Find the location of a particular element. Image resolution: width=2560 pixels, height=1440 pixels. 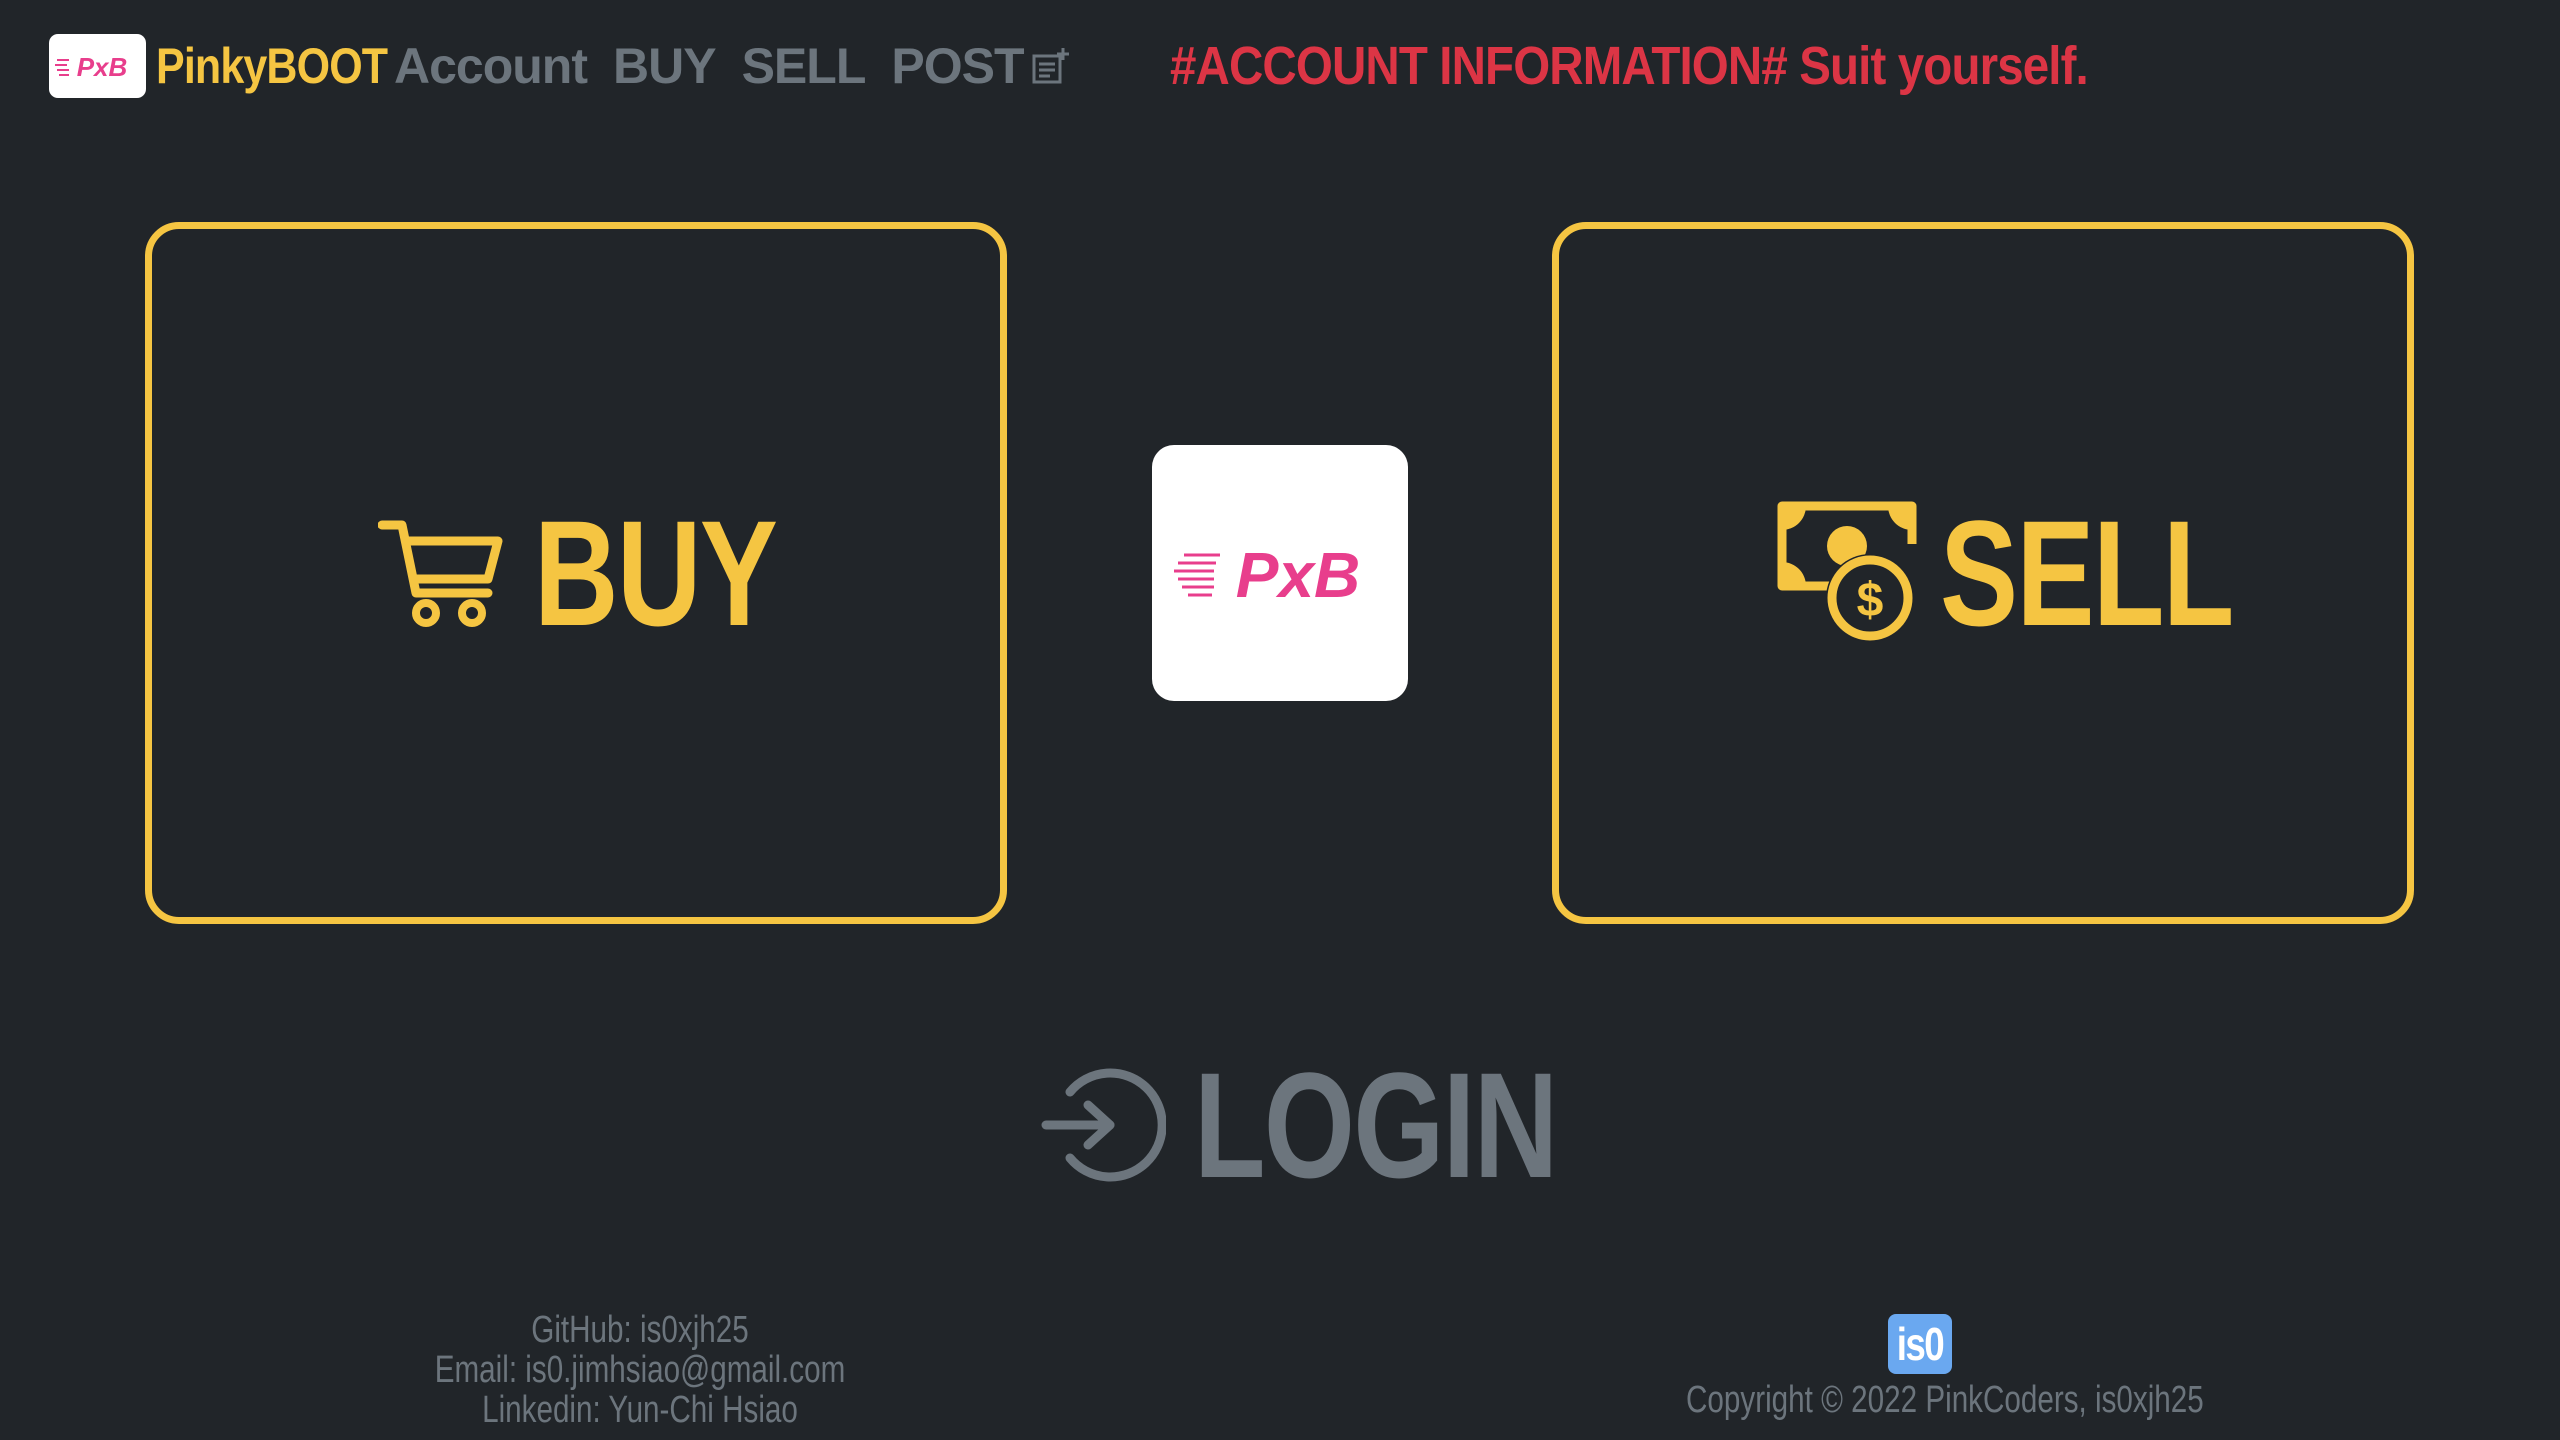

github-link: GitHub: is0xjh25 is located at coordinates (639, 1330).